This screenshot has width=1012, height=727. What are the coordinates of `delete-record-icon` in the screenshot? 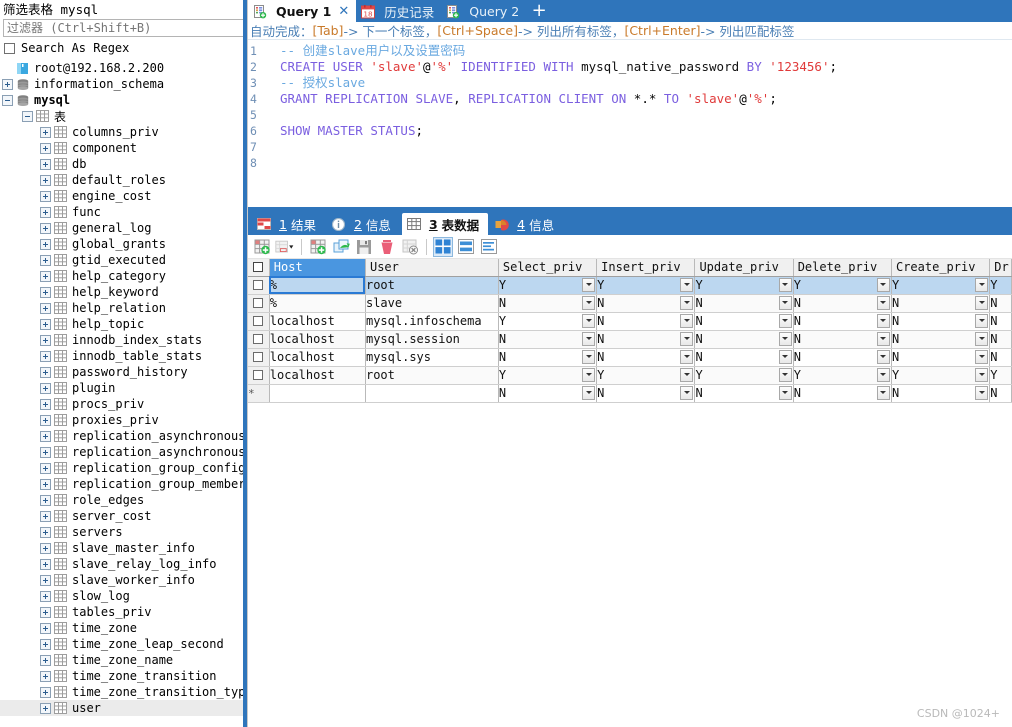 It's located at (387, 247).